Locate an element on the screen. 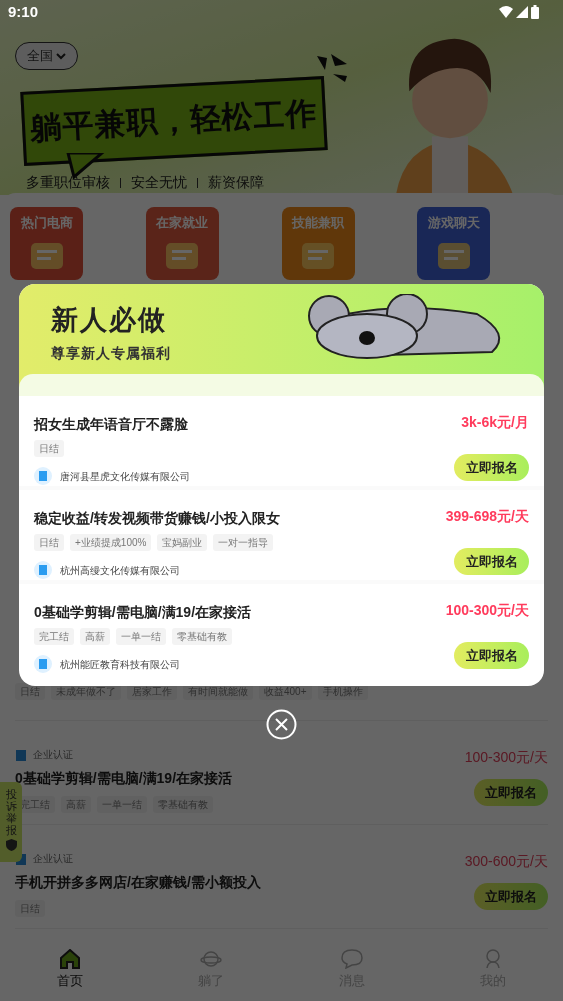  nav-tab: 首页 is located at coordinates (70, 970).